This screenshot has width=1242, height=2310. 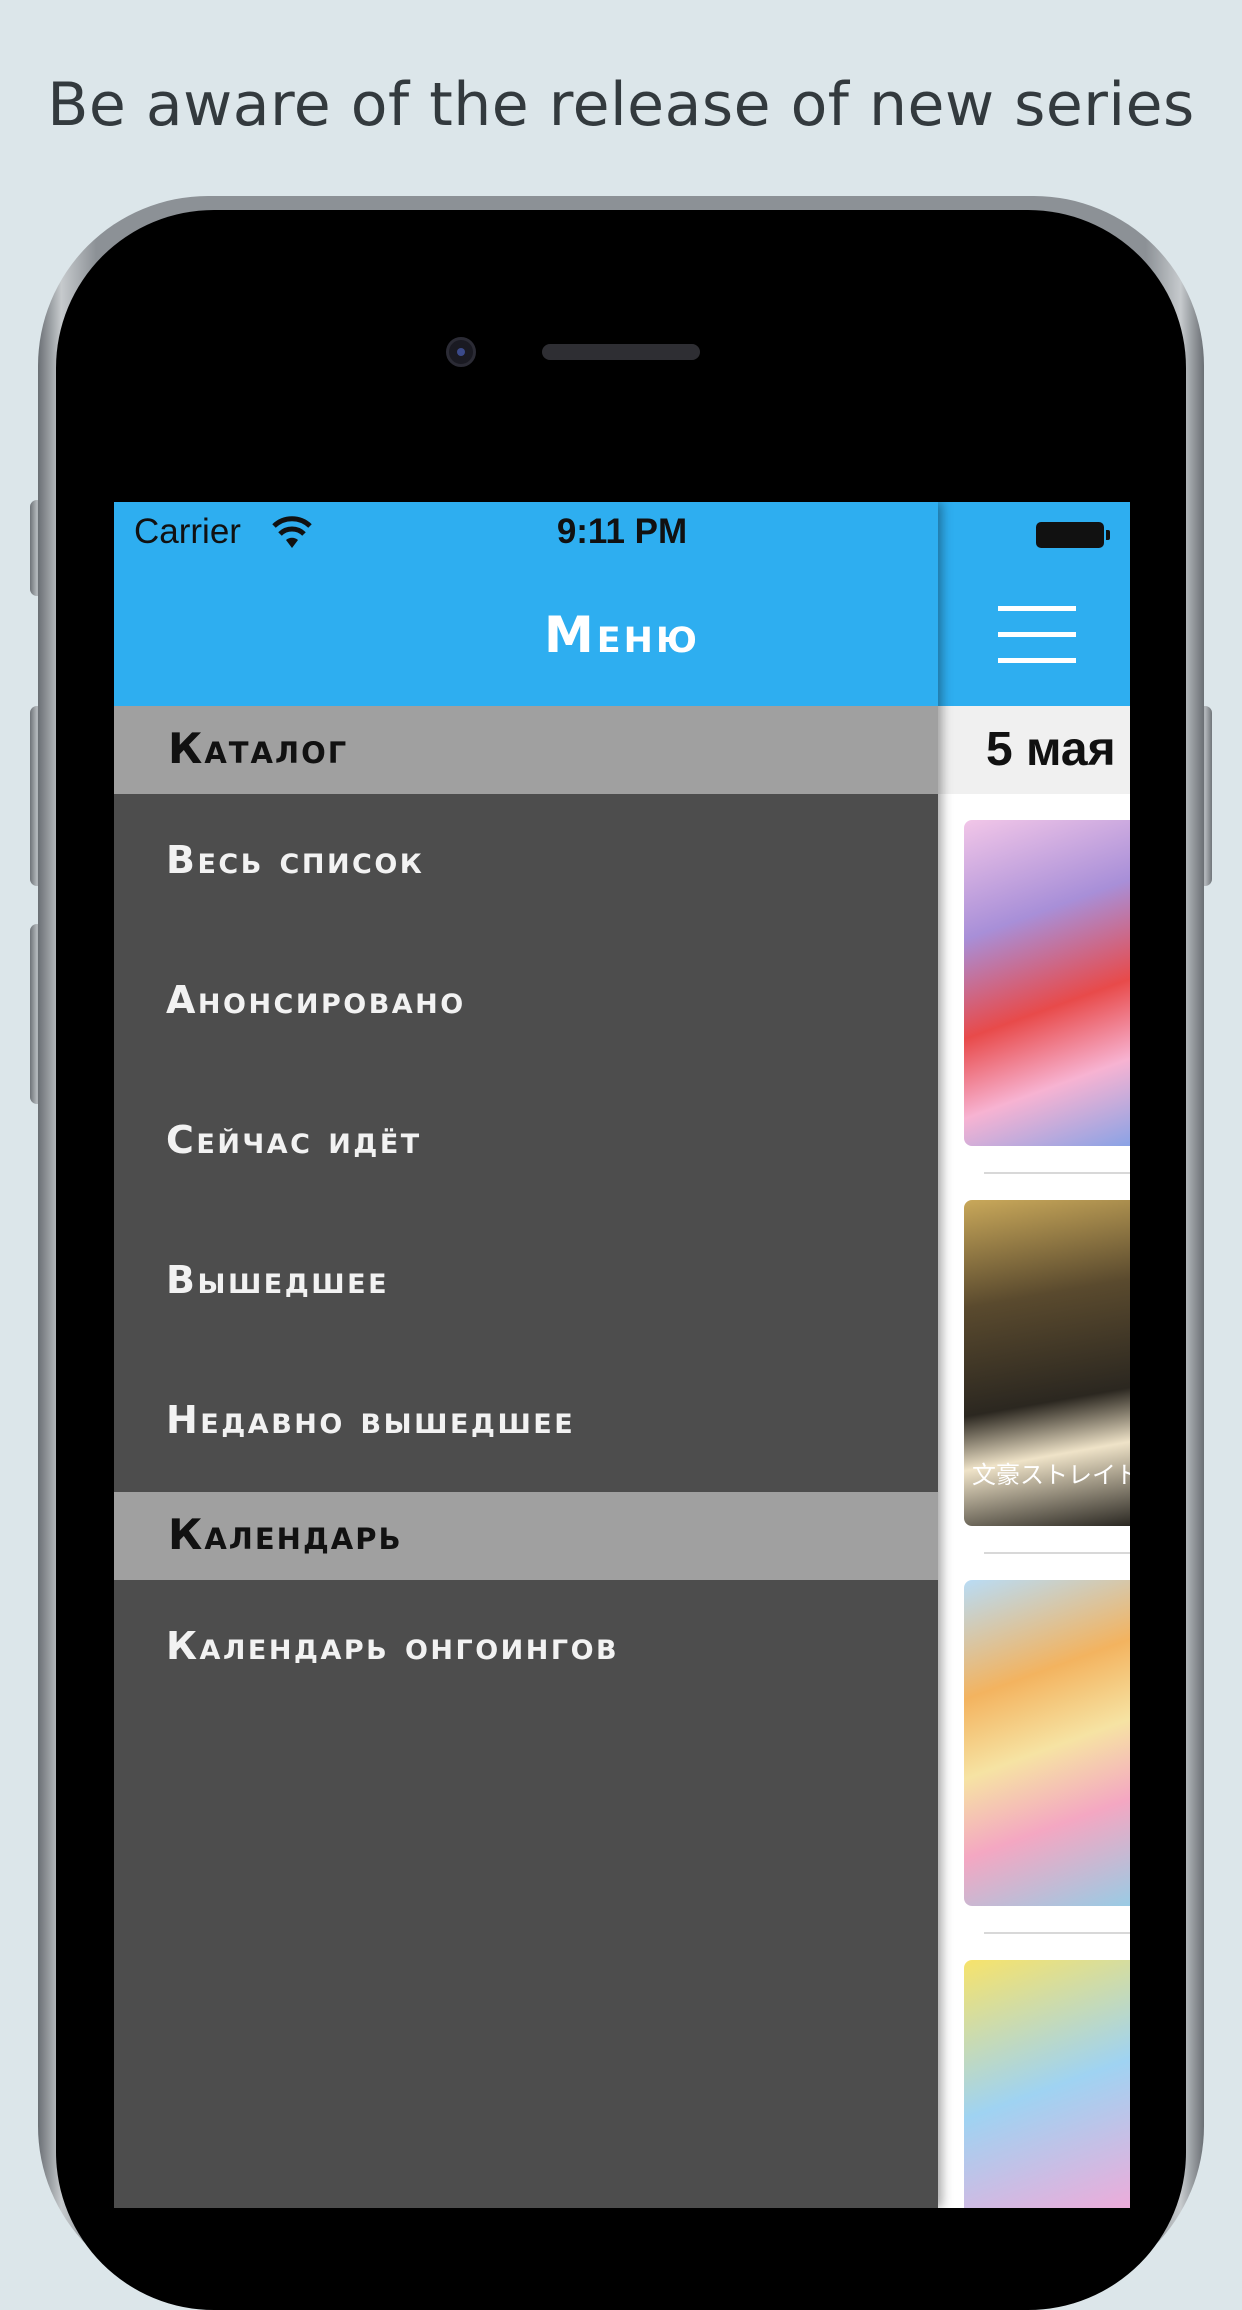 I want to click on menu-item-label: Недавно вышедшее, so click(x=371, y=1420).